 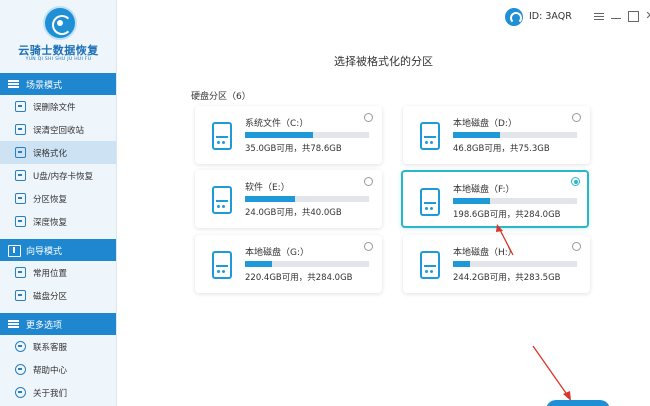 I want to click on sidebar-item-partition: 分区恢复, so click(x=58, y=198).